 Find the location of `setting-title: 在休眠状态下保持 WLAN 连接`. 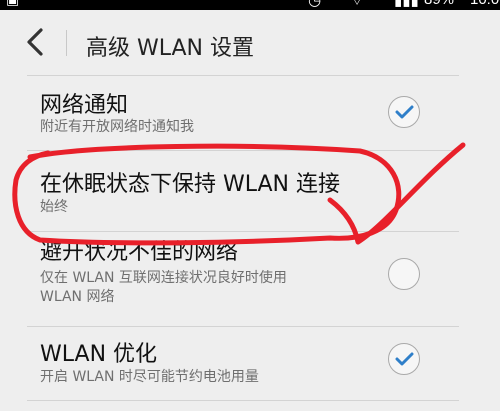

setting-title: 在休眠状态下保持 WLAN 连接 is located at coordinates (190, 184).